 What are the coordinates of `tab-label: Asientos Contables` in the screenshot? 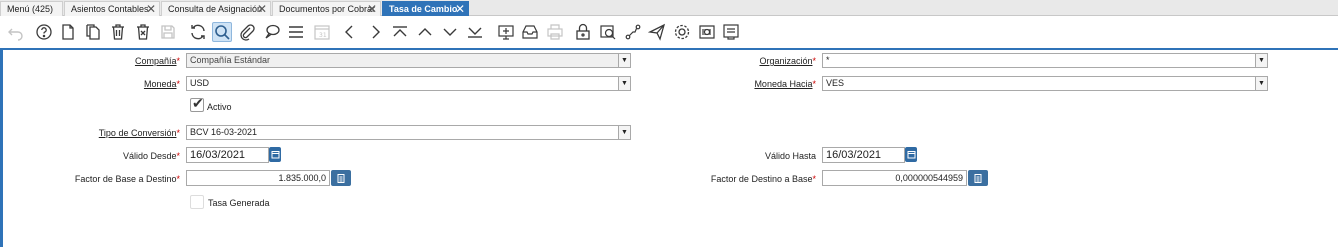 It's located at (110, 9).